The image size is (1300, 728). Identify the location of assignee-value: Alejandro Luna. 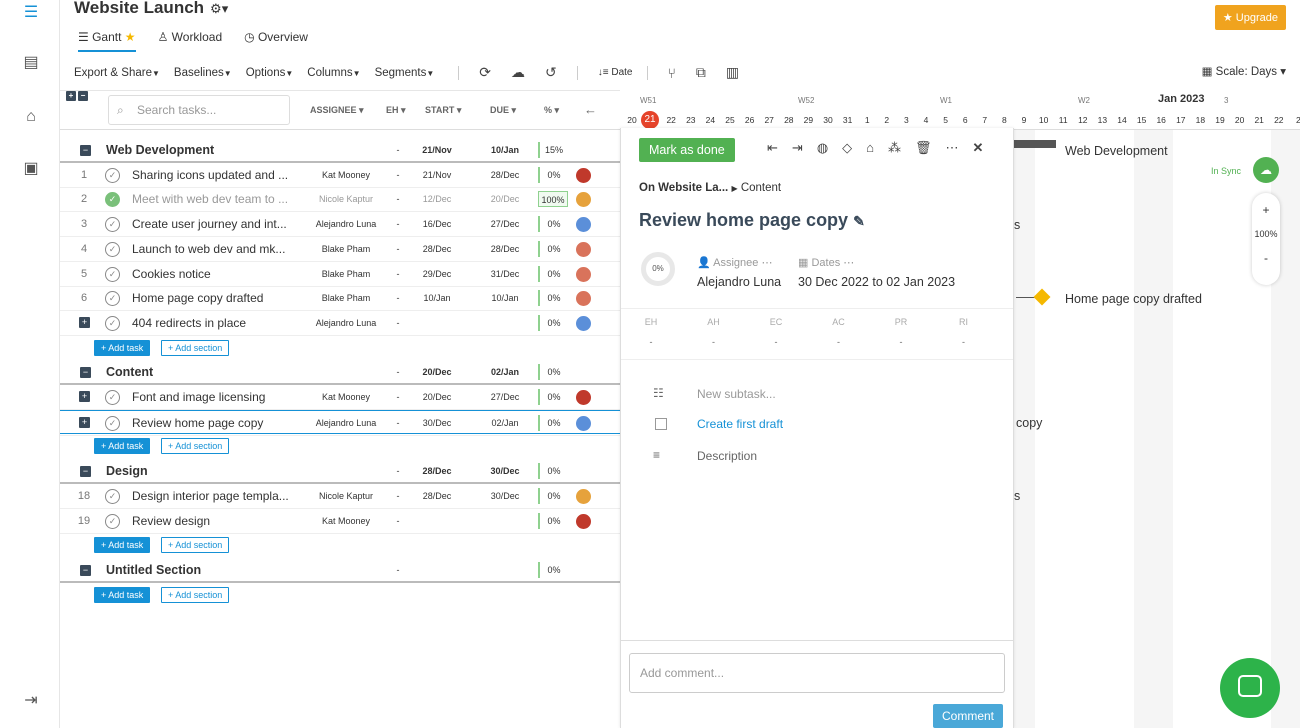
(739, 282).